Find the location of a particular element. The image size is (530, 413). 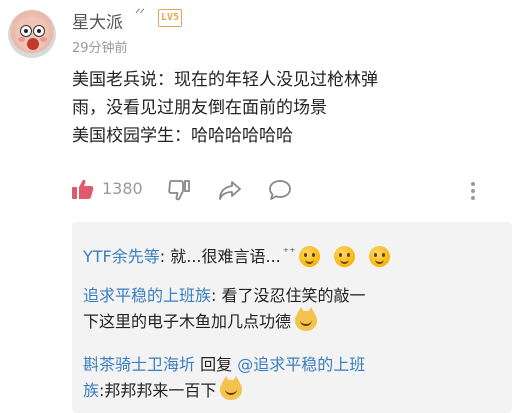

reply-text: 看了没忍住笑的敲一 is located at coordinates (293, 295).